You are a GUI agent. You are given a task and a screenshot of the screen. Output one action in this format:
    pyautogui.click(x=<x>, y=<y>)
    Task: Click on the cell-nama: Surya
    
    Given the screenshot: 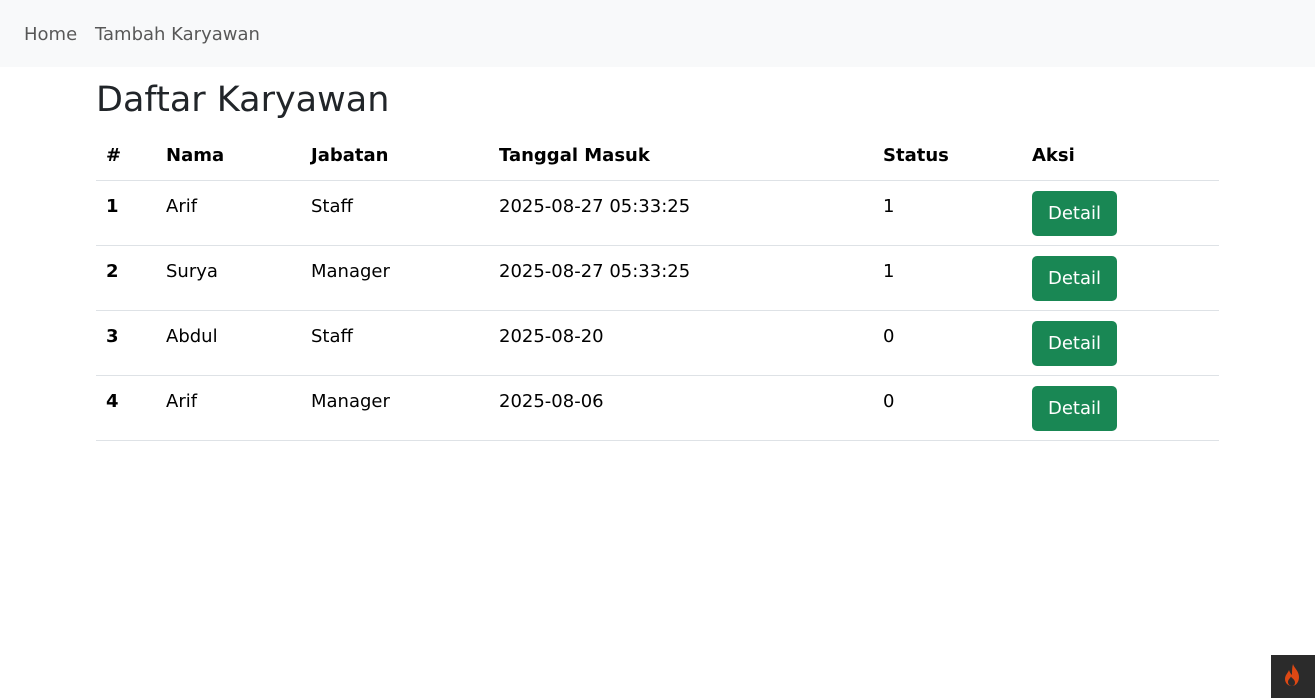 What is the action you would take?
    pyautogui.click(x=228, y=278)
    